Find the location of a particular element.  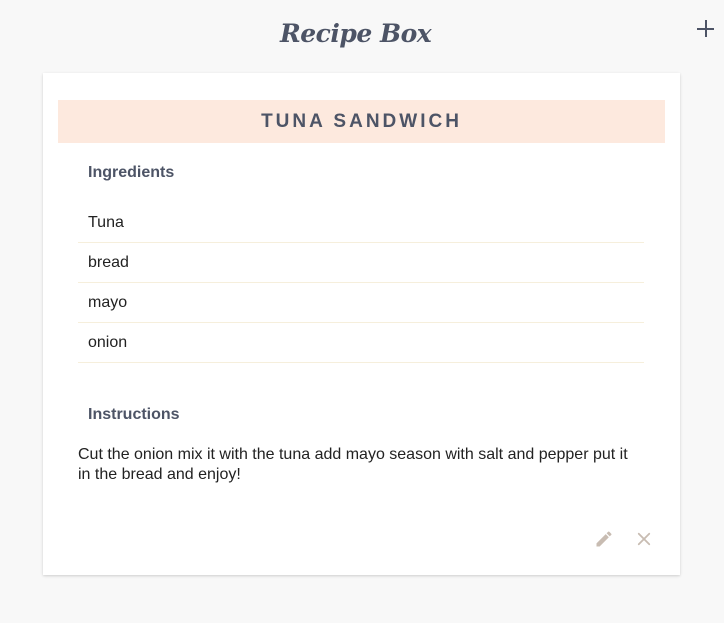

pencil-icon is located at coordinates (604, 539).